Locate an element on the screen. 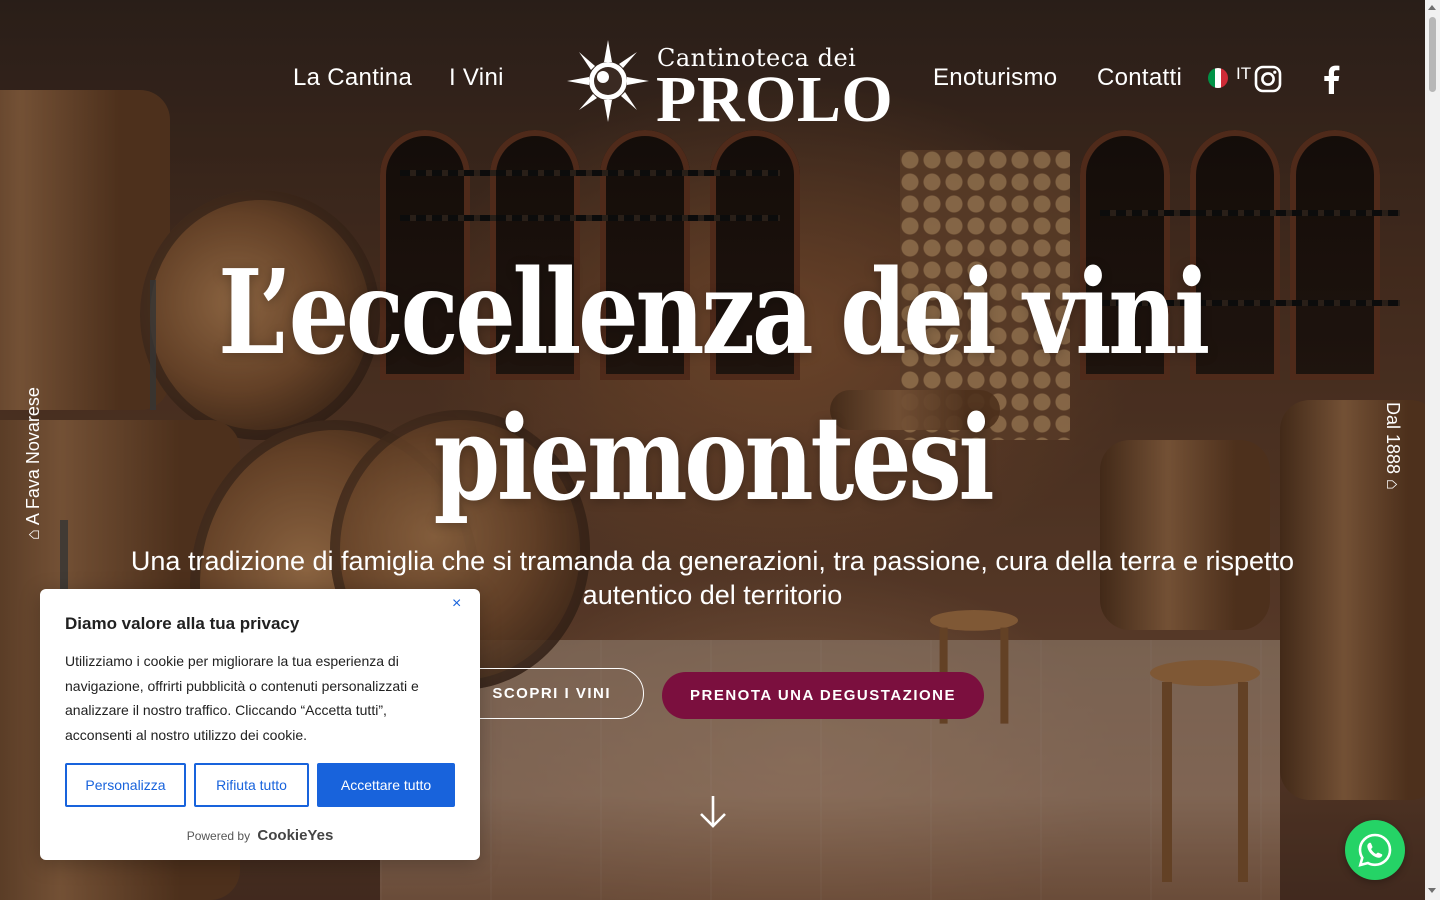  book-tasting-button: PRENOTA UNA DEGUSTAZIONE is located at coordinates (823, 695).